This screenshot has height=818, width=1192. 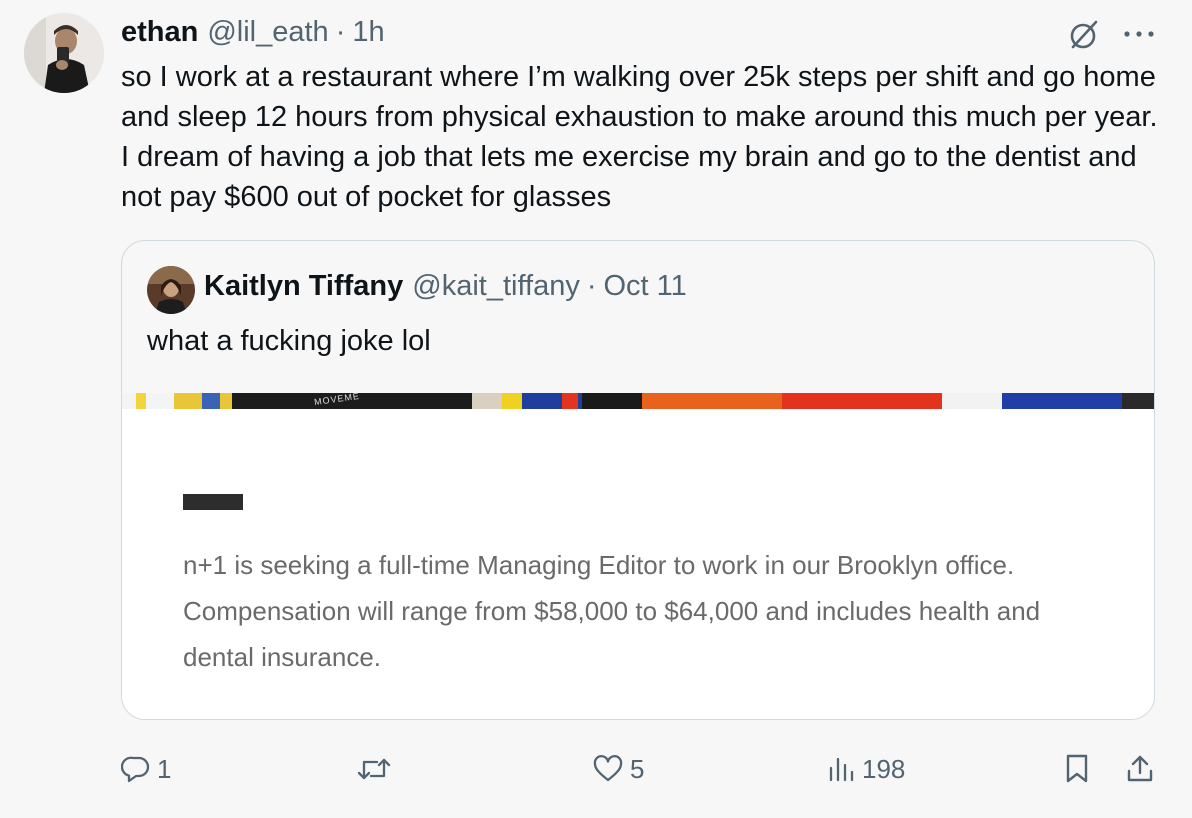 I want to click on reply-icon, so click(x=136, y=769).